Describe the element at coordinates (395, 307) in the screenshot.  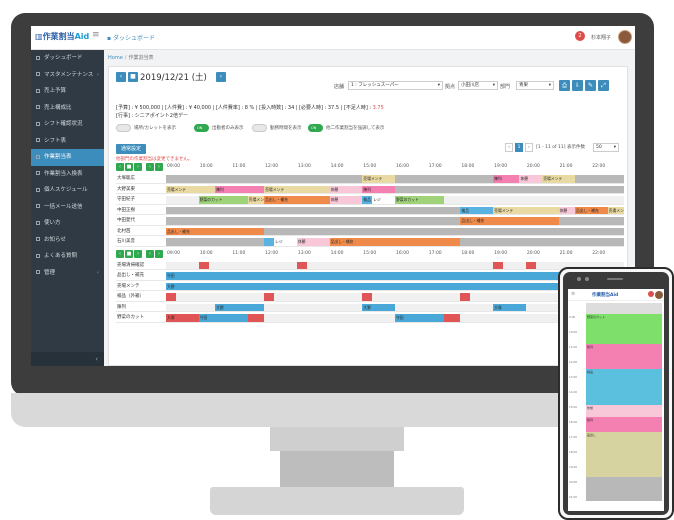
I see `row-timeline: 大野 大野 大塚` at that location.